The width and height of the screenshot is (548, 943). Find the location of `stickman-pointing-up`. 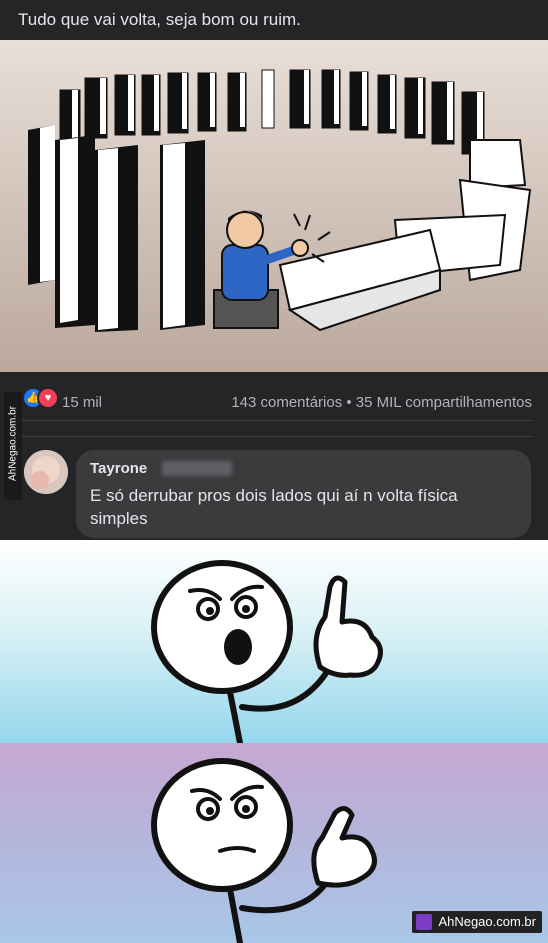

stickman-pointing-up is located at coordinates (267, 651).